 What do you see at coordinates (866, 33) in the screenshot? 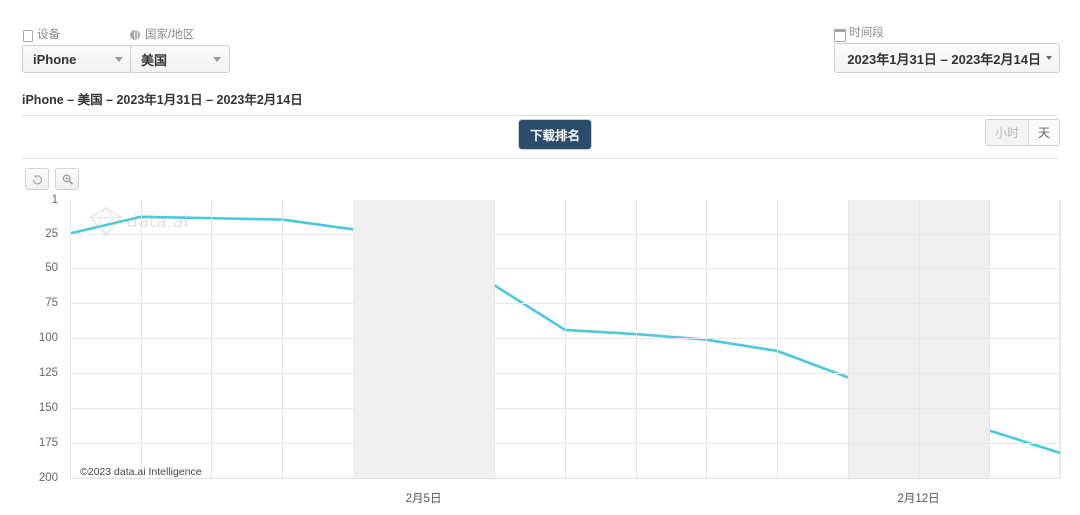
I see `date-range-label-text: 时间段` at bounding box center [866, 33].